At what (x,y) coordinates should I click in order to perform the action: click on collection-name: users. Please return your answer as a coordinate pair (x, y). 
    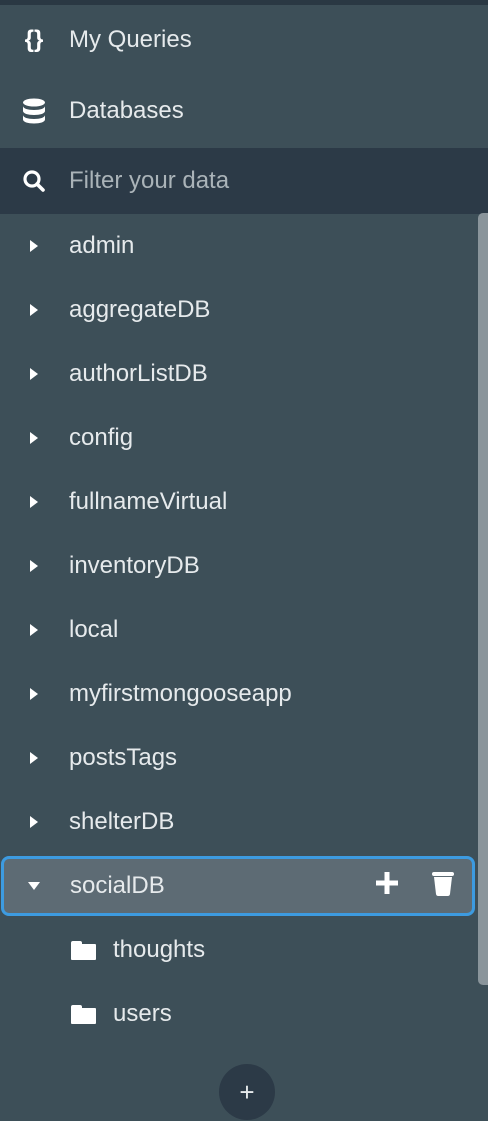
    Looking at the image, I should click on (142, 1013).